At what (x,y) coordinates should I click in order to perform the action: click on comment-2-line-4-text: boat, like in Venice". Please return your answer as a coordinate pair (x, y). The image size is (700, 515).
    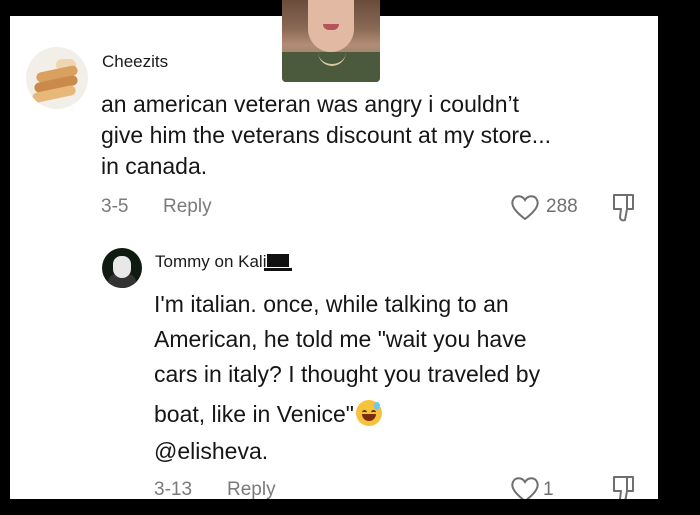
    Looking at the image, I should click on (254, 414).